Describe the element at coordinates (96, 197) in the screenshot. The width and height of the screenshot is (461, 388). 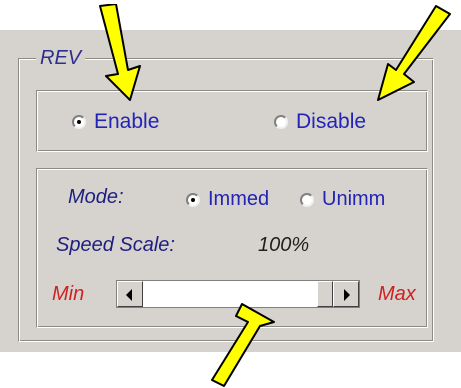
I see `mode-label: Mode:` at that location.